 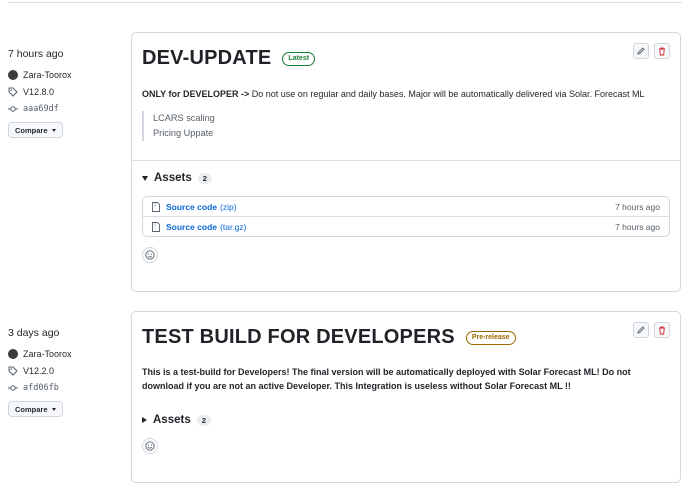 I want to click on section-divider, so click(x=406, y=160).